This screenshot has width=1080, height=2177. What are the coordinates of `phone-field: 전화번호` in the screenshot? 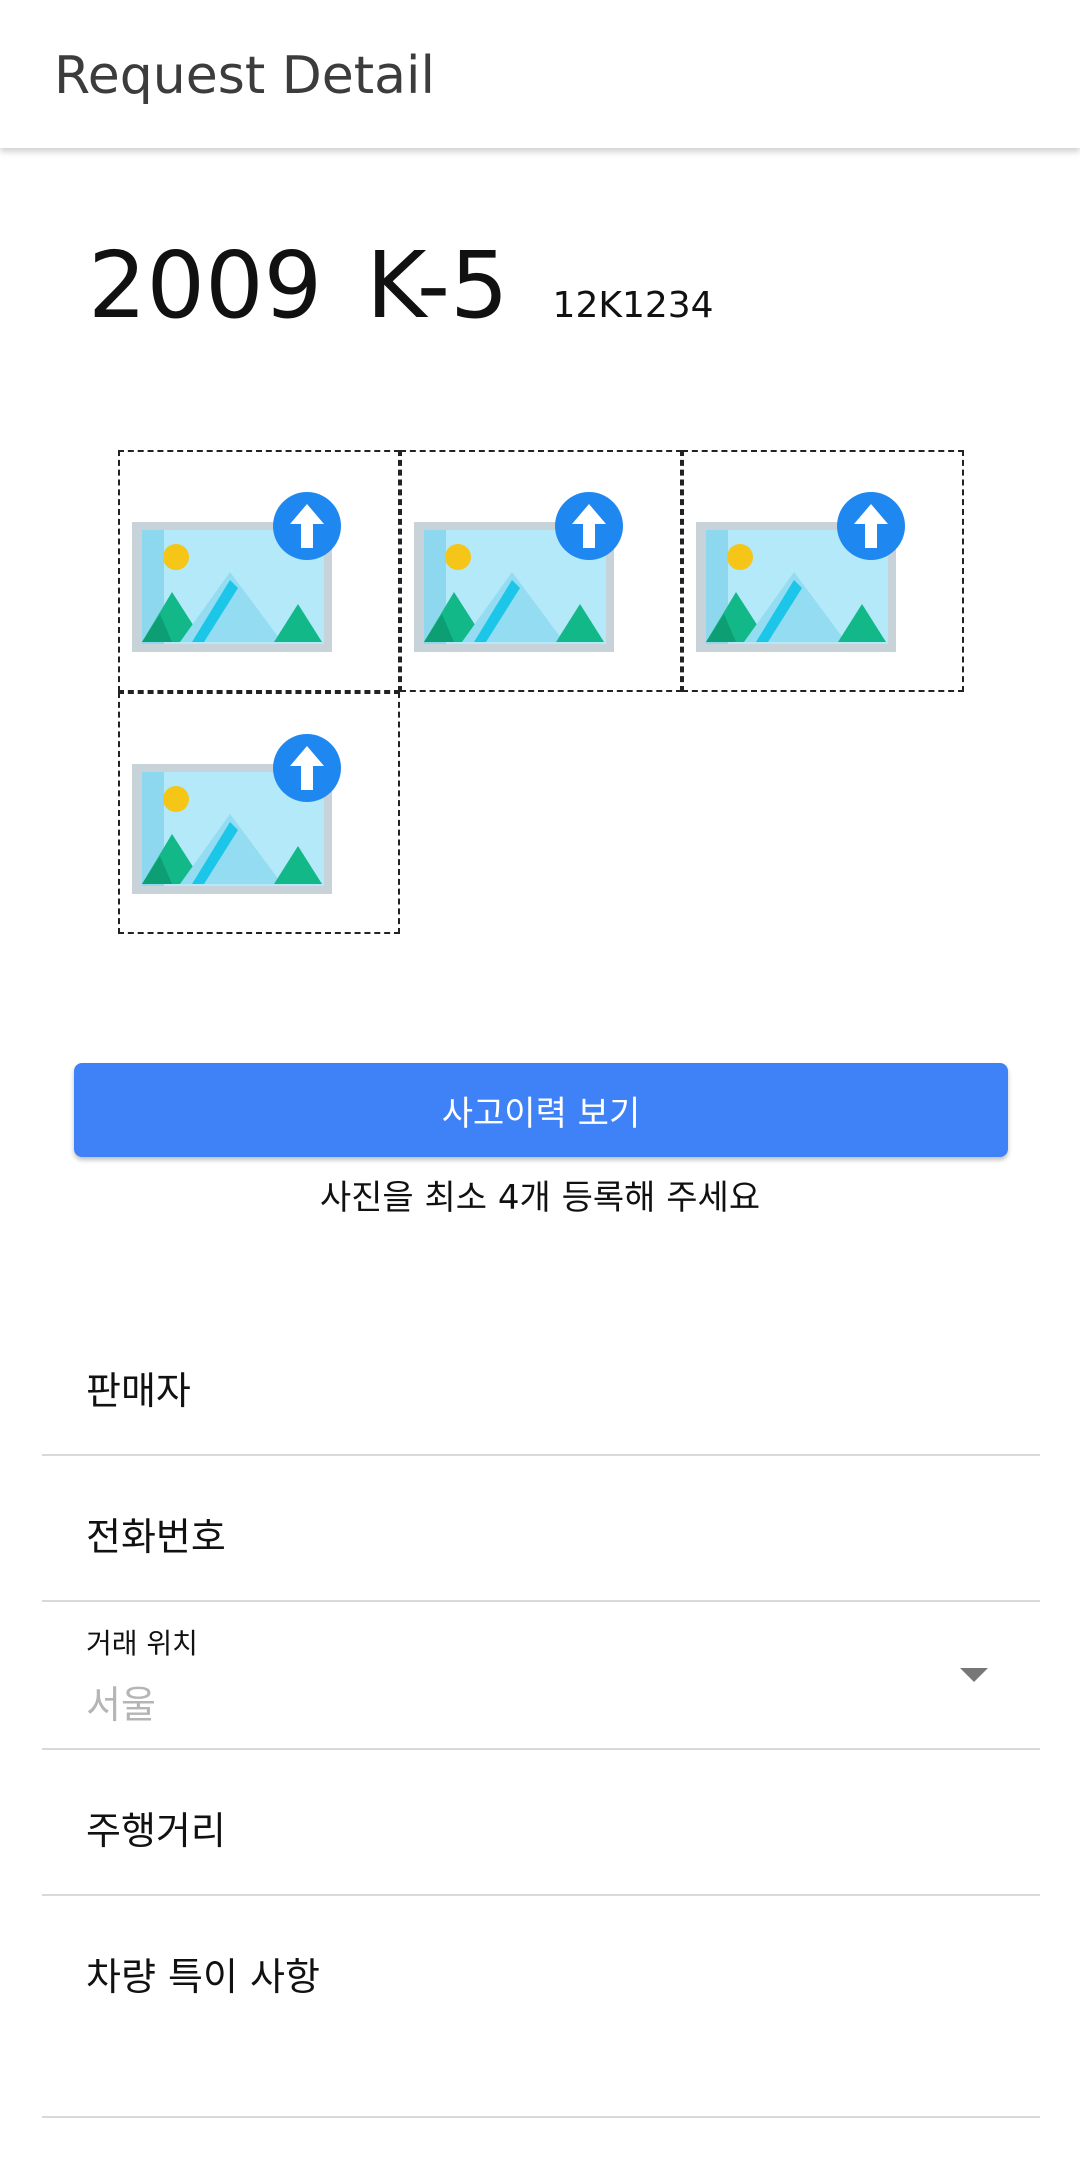 It's located at (541, 1529).